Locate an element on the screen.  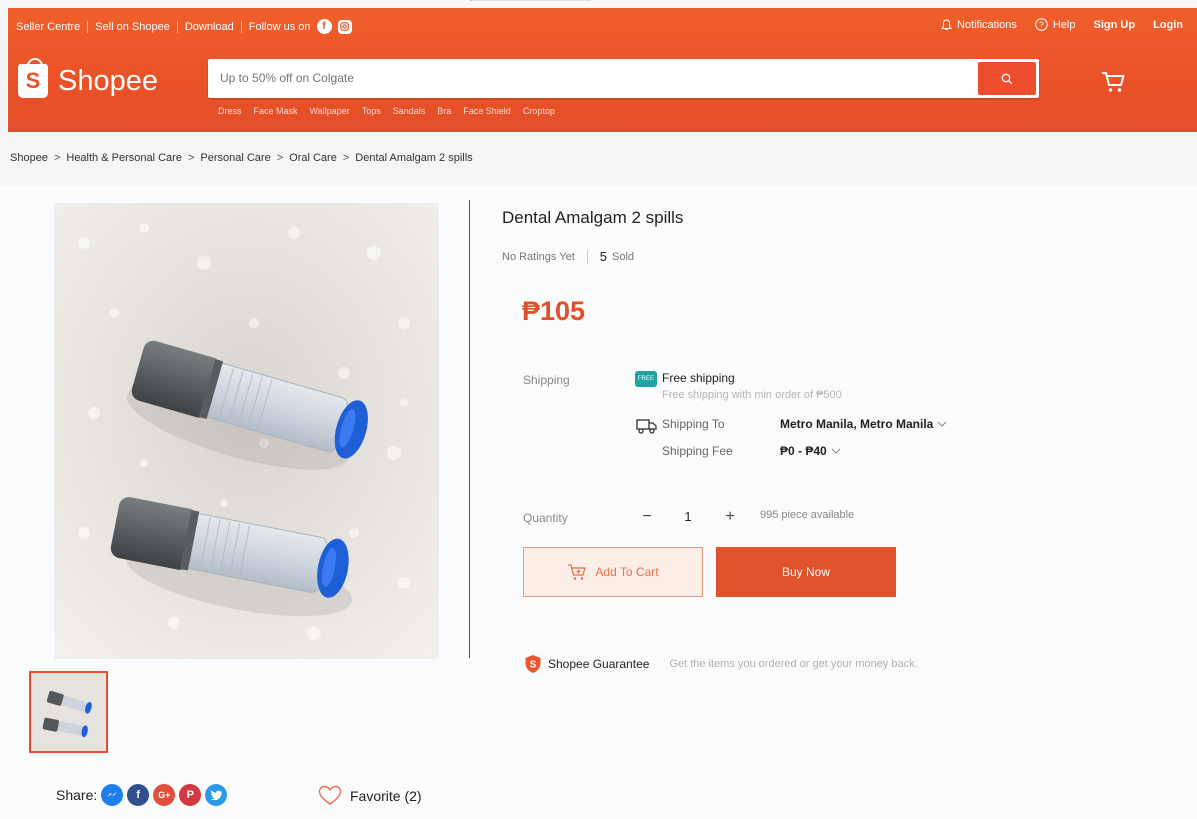
free-shipping-condition: Free shipping with min order of ₱500 is located at coordinates (752, 395).